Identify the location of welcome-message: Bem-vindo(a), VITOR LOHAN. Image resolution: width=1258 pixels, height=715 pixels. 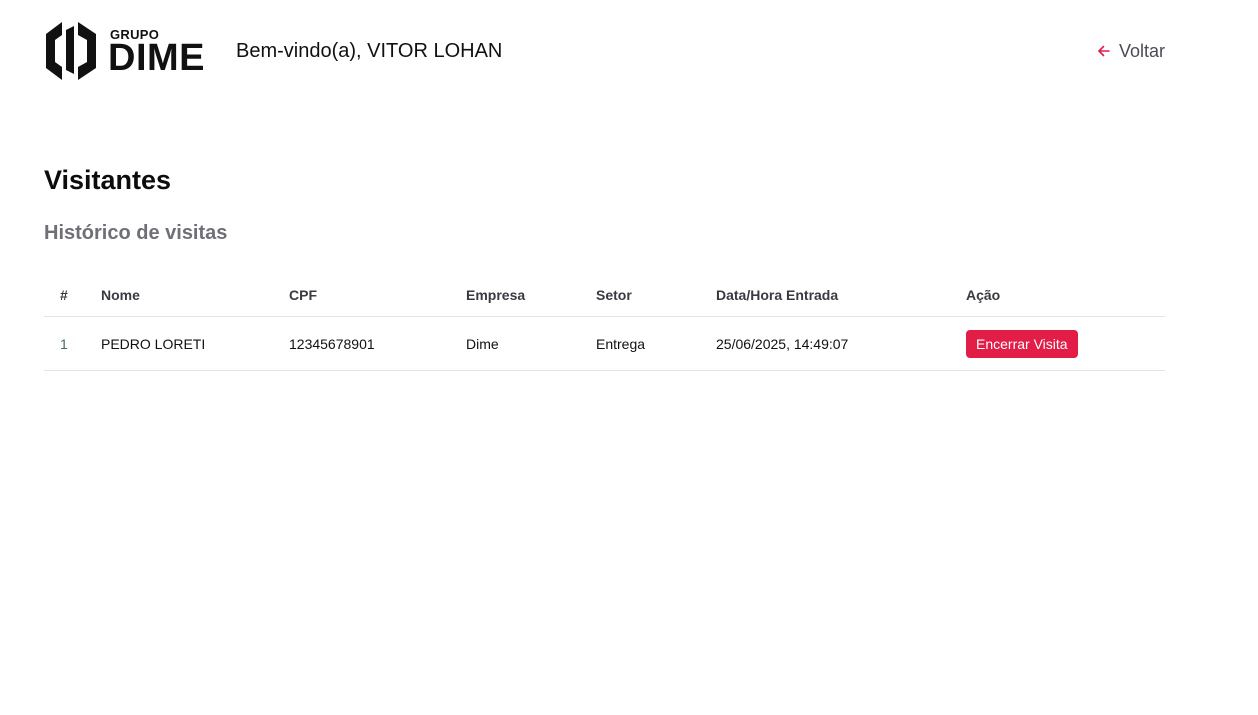
(369, 51).